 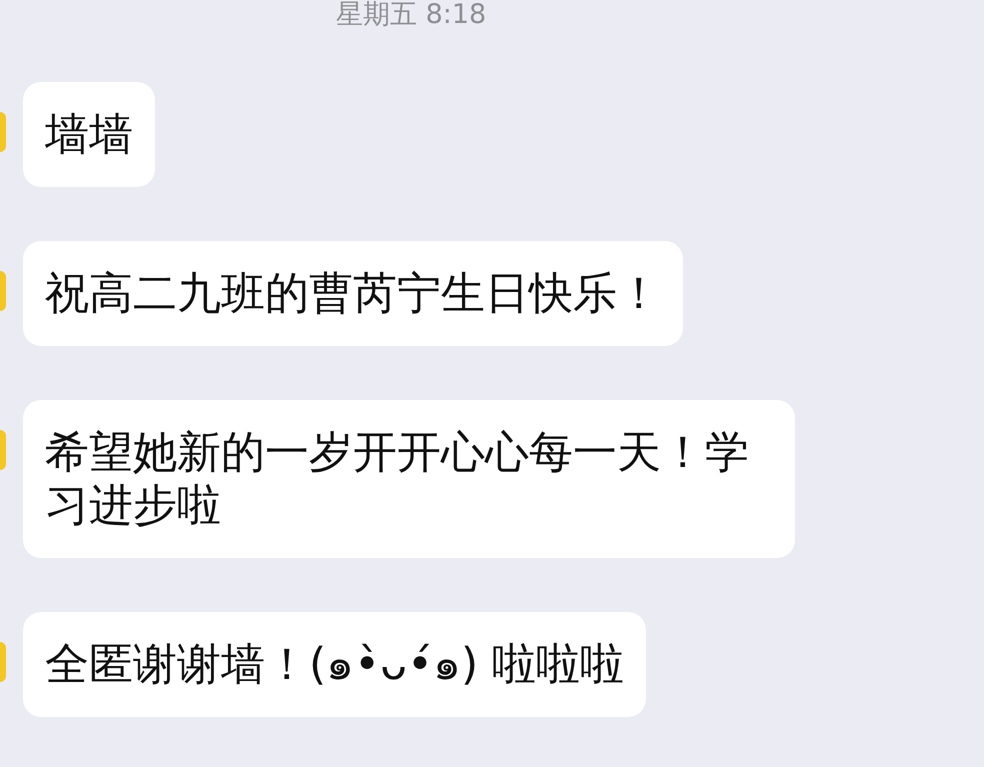 What do you see at coordinates (353, 293) in the screenshot?
I see `message-bubble: 祝高二九班的曹芮宁生日快乐！` at bounding box center [353, 293].